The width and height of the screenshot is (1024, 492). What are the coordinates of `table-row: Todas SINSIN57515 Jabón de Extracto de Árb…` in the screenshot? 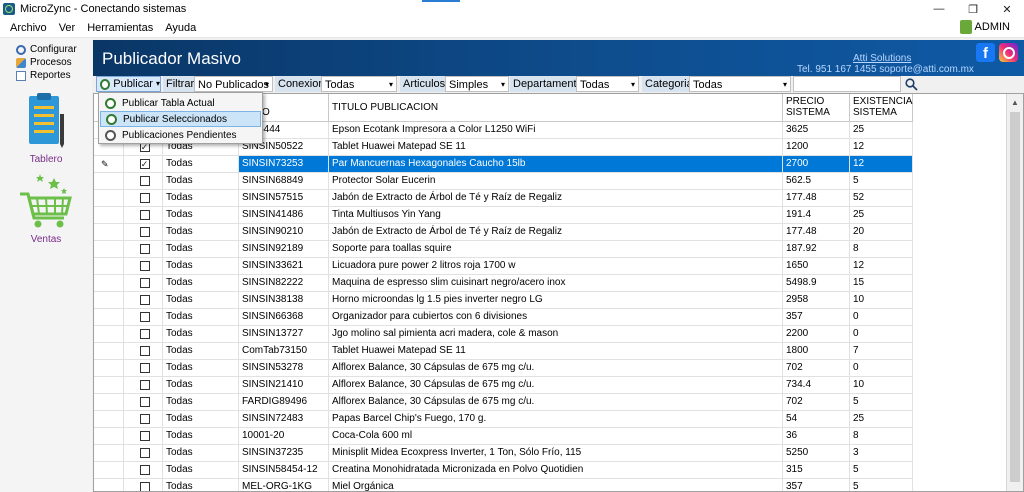 It's located at (503, 198).